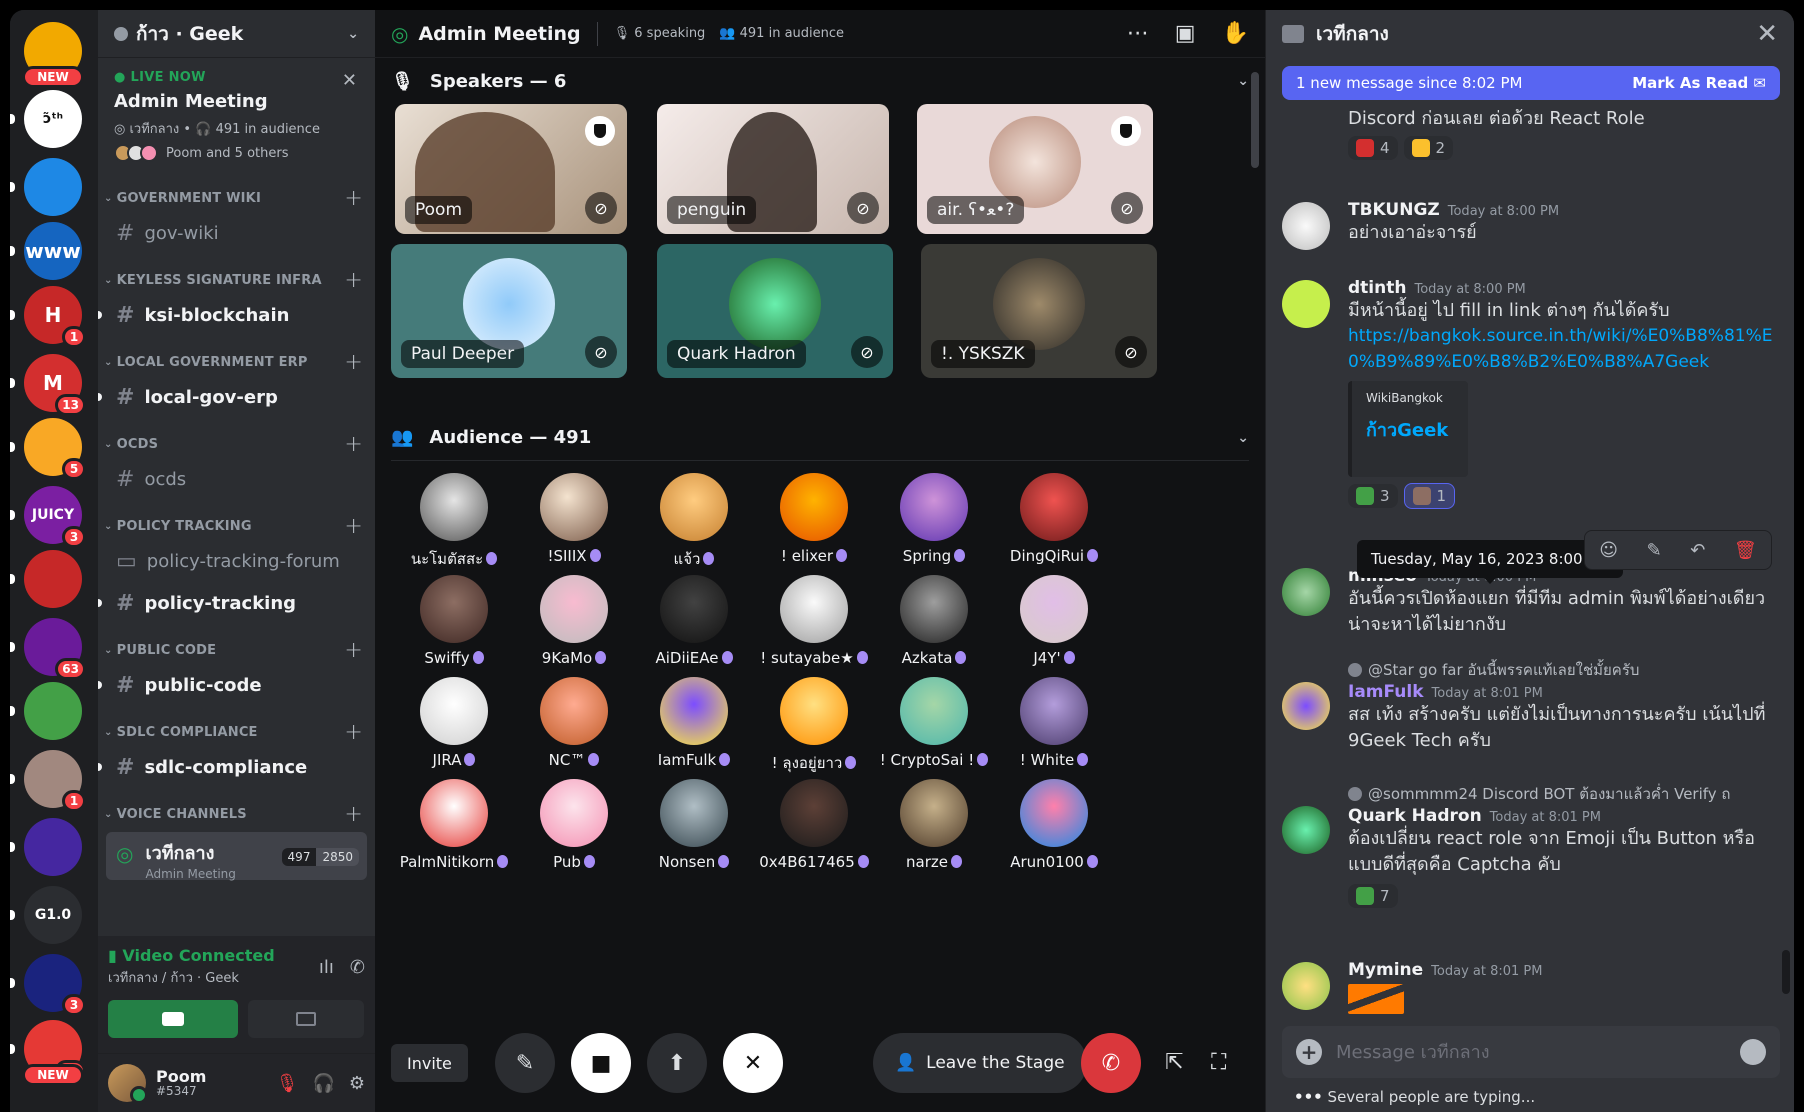 This screenshot has width=1804, height=1112. What do you see at coordinates (236, 732) in the screenshot?
I see `category-header: ⌄ SDLC COMPLIANCE +` at bounding box center [236, 732].